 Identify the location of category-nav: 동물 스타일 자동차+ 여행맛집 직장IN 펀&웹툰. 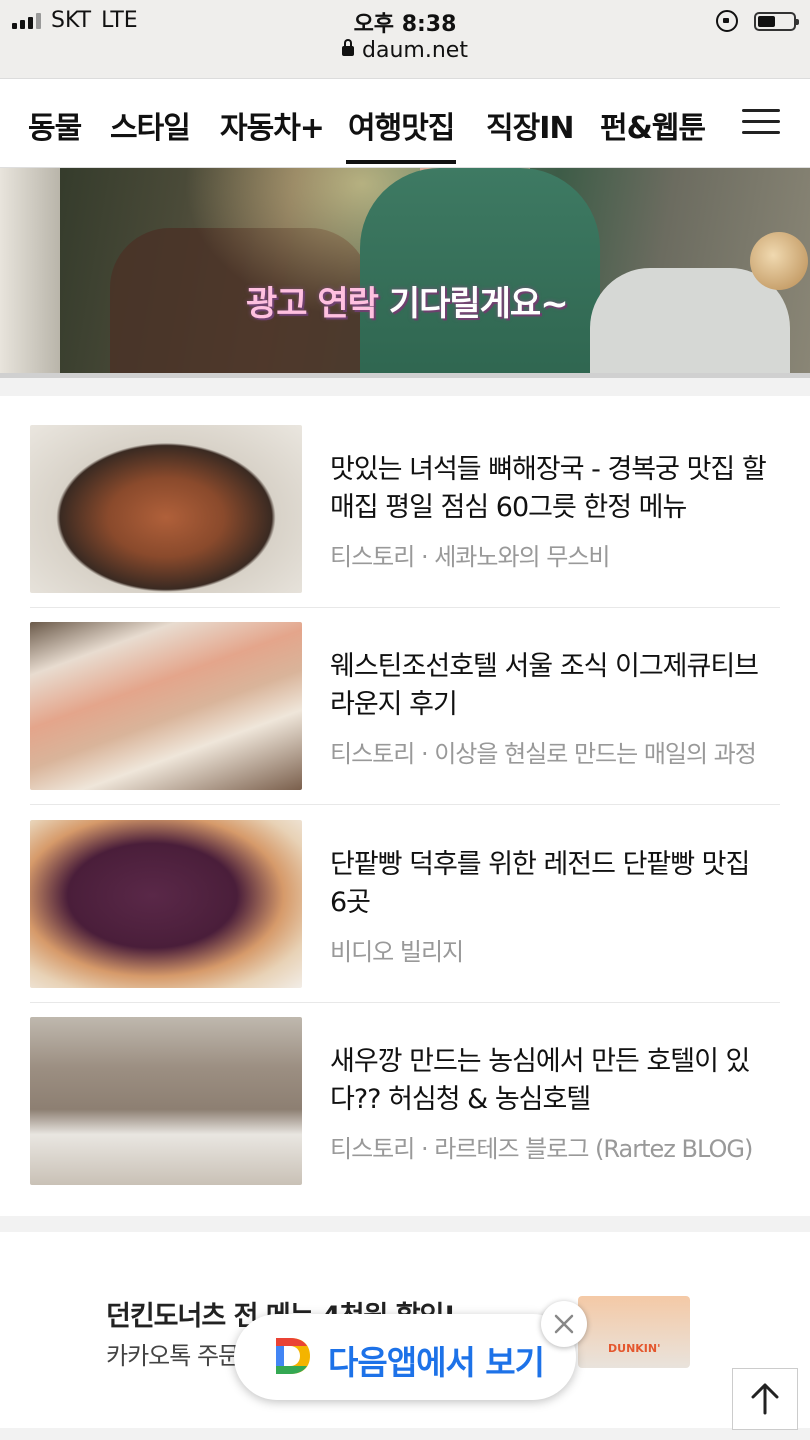
(405, 123).